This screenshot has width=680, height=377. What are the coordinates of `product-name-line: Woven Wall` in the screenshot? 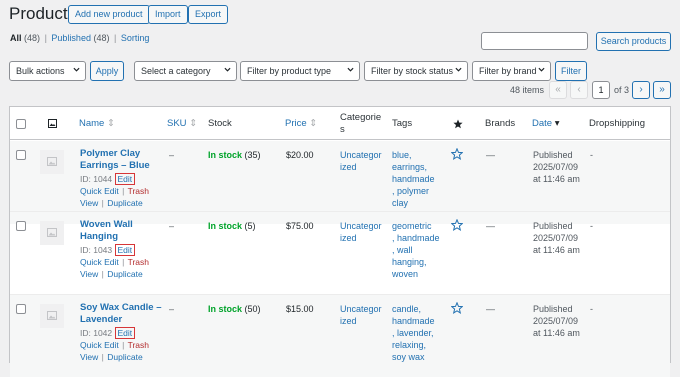 It's located at (106, 224).